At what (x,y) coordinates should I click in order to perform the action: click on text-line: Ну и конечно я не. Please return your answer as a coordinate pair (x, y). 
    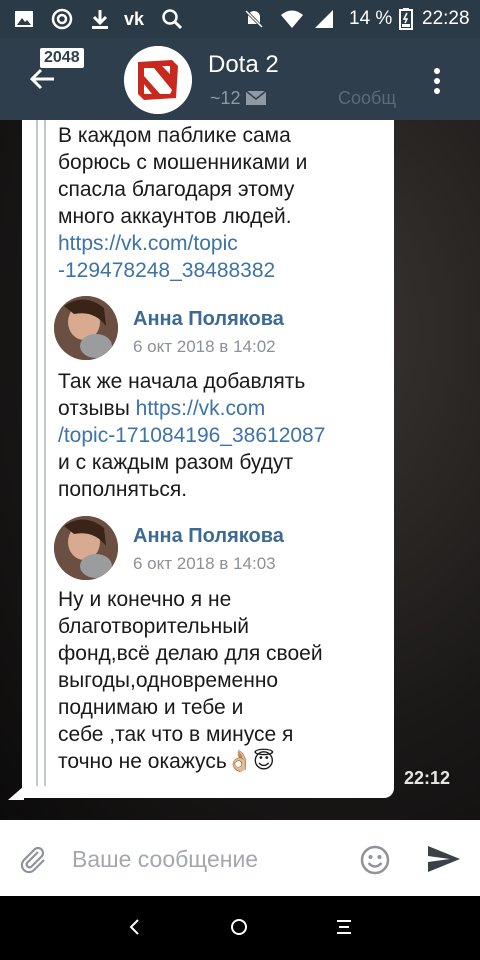
    Looking at the image, I should click on (145, 599).